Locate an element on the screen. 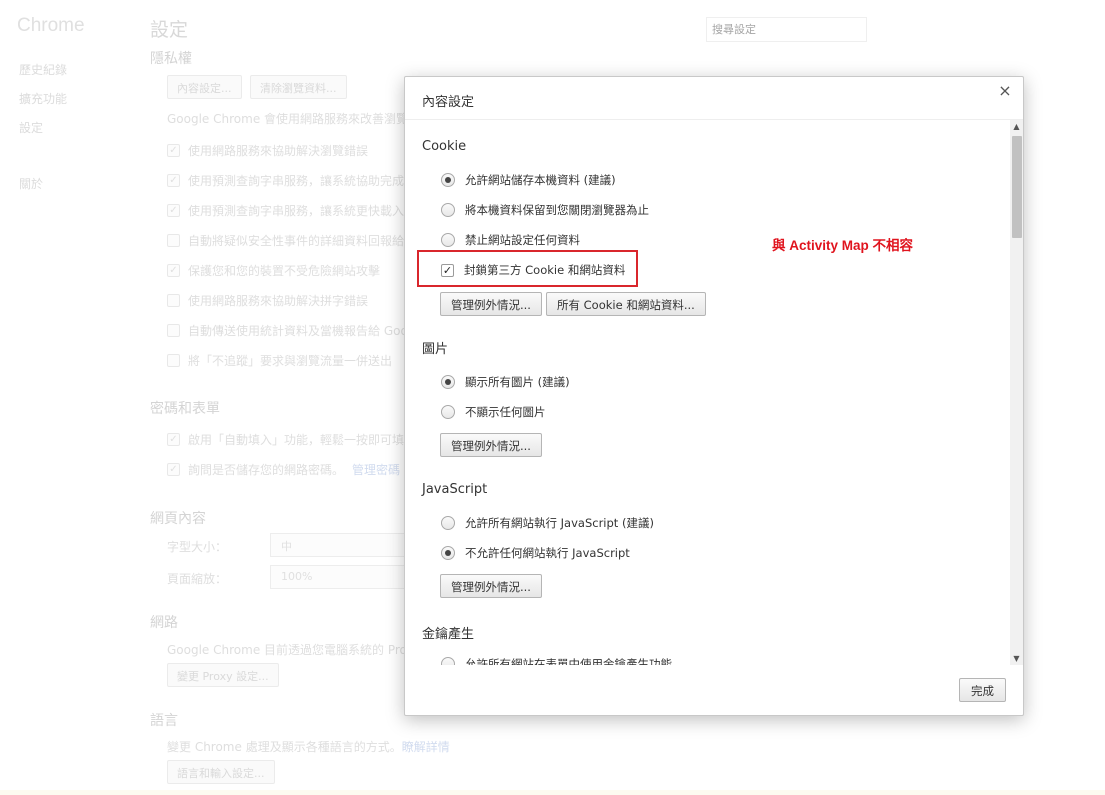 This screenshot has height=795, width=1105. cookie-block-radio: 禁止網站設定任何資料 is located at coordinates (510, 240).